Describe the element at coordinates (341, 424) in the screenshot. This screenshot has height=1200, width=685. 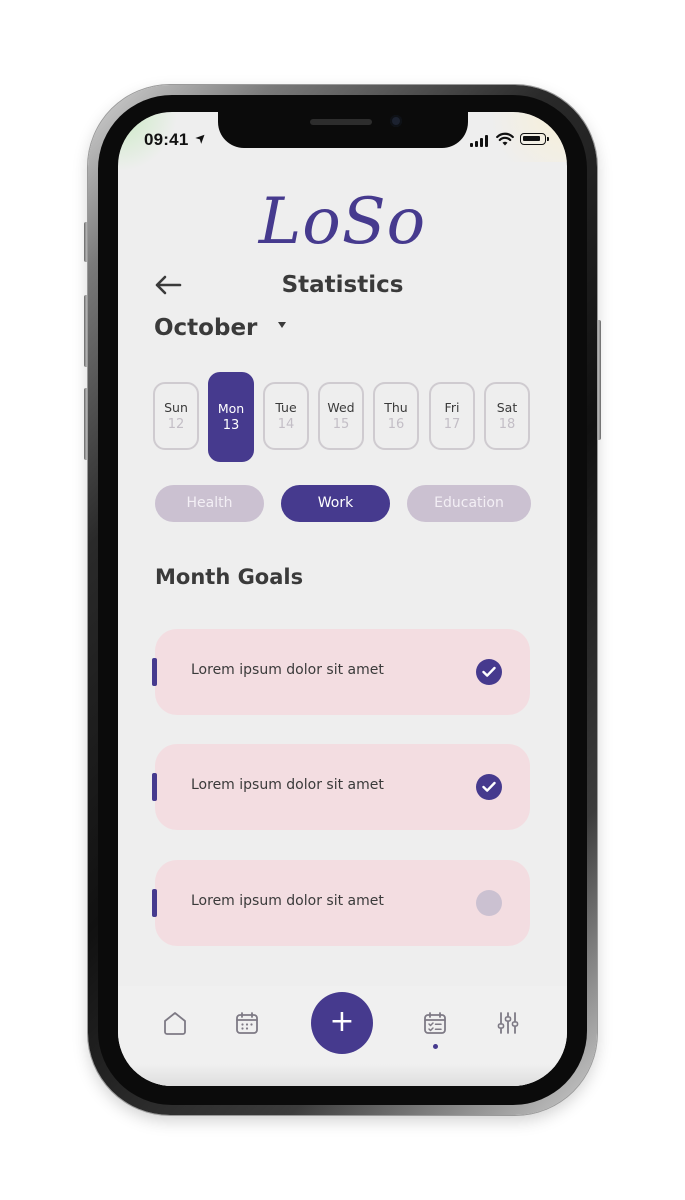
I see `day-date: 15` at that location.